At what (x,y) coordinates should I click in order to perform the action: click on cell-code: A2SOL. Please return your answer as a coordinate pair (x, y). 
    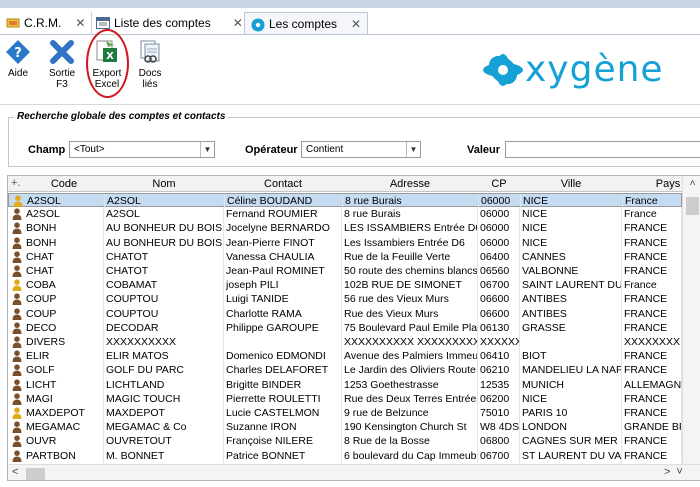
    Looking at the image, I should click on (64, 214).